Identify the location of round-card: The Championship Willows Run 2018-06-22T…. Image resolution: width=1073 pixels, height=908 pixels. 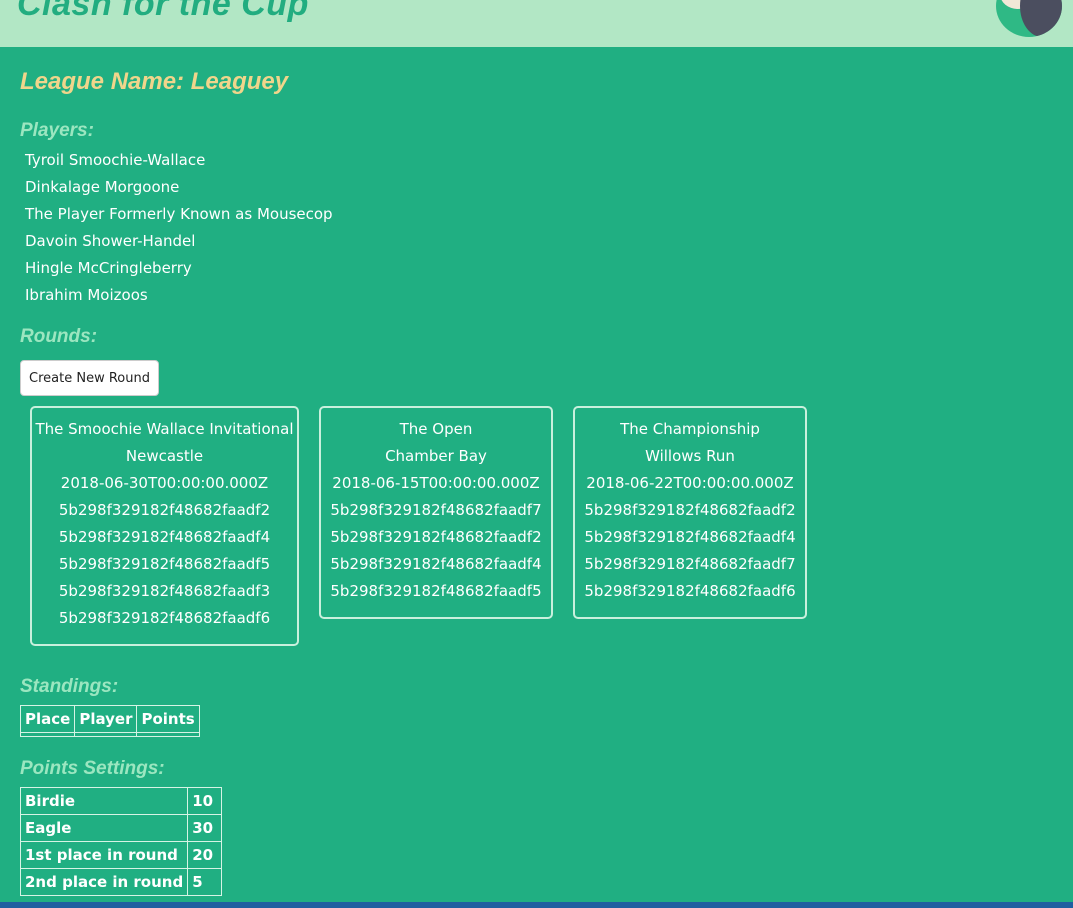
(690, 512).